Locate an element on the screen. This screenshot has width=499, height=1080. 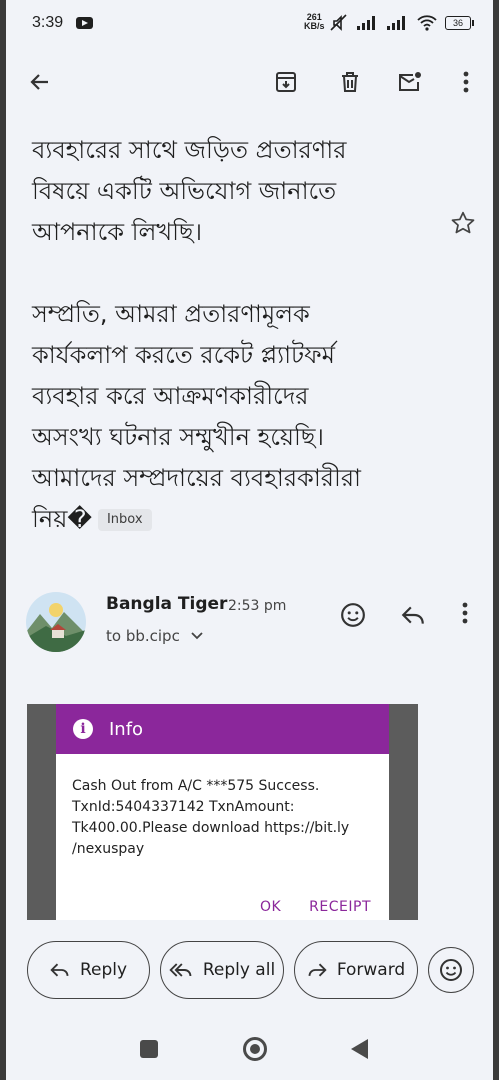
body-line-7: অসংখ্য ঘটনার সম্মুখীন হয়েছি। is located at coordinates (178, 437).